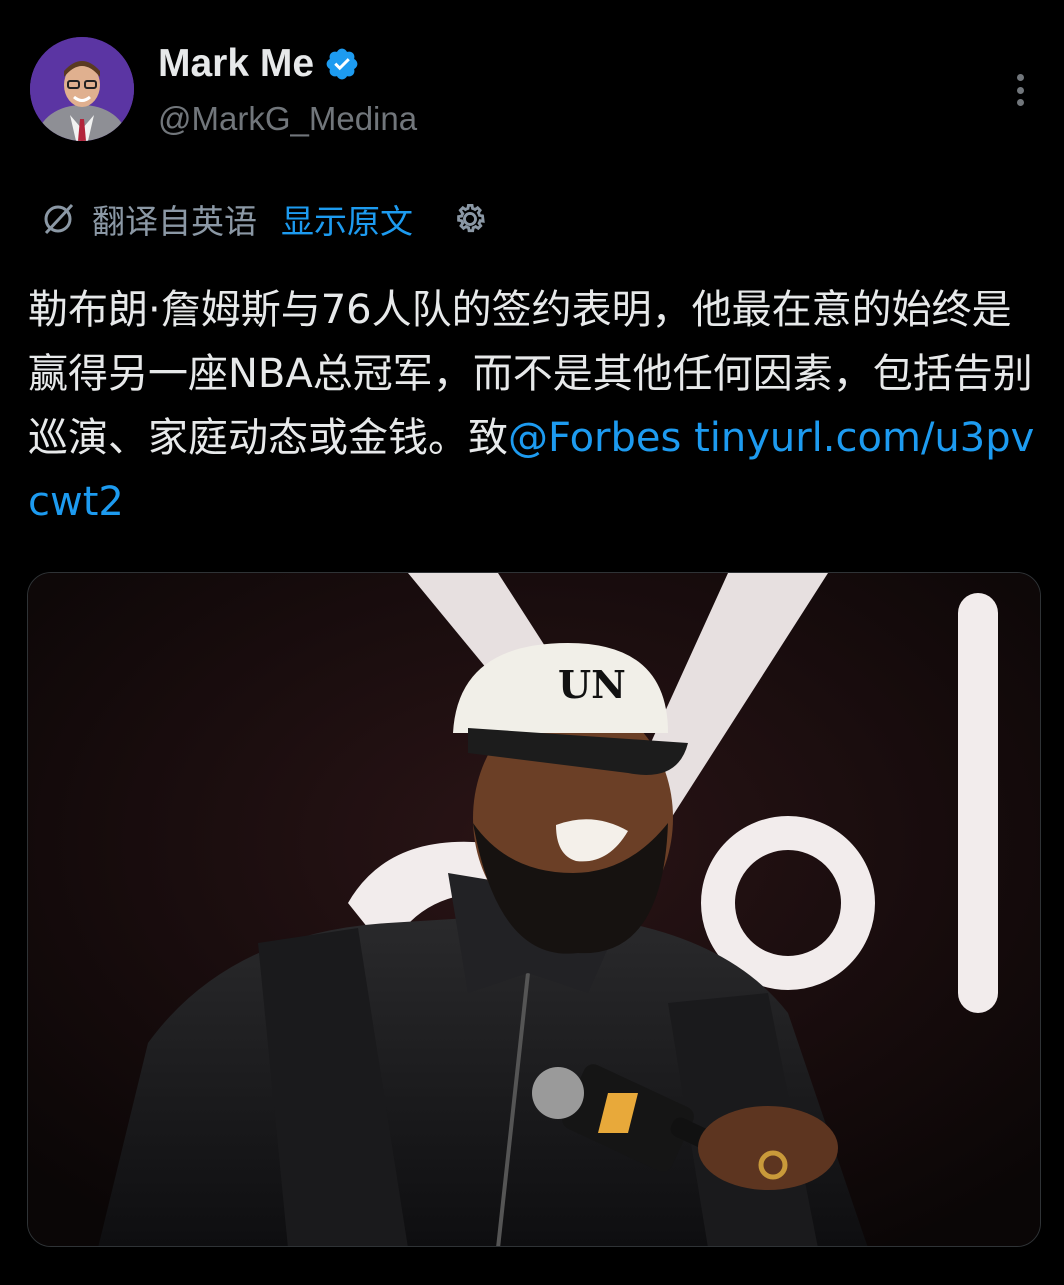 This screenshot has height=1285, width=1064. What do you see at coordinates (594, 438) in the screenshot?
I see `mention-link: @Forbes` at bounding box center [594, 438].